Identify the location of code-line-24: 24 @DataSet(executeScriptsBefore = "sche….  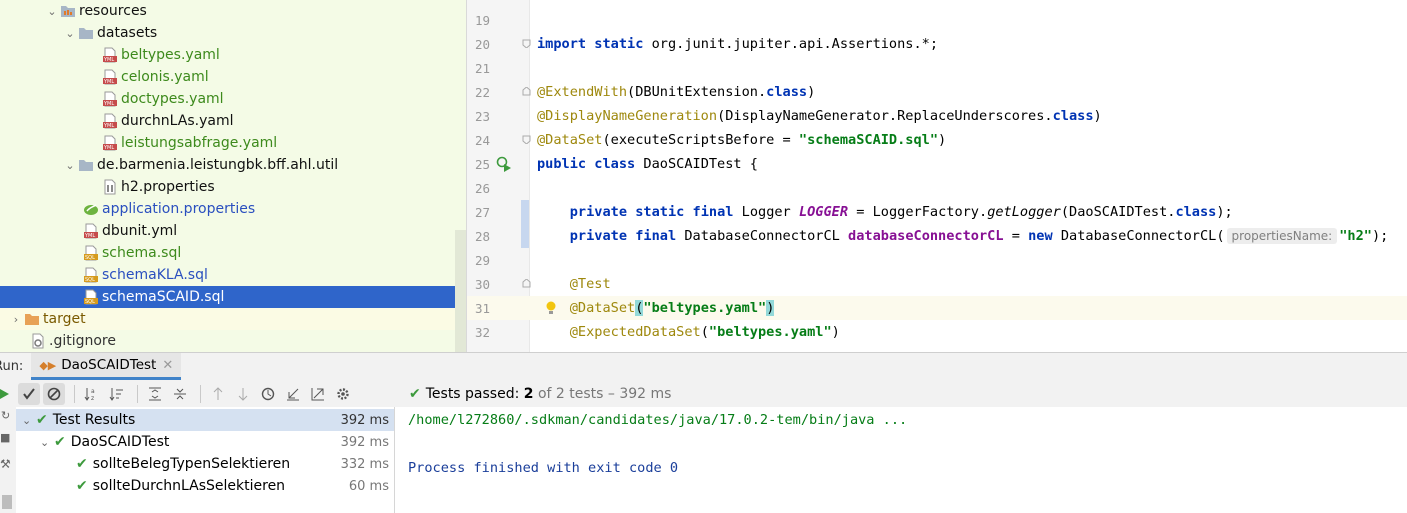
(937, 140).